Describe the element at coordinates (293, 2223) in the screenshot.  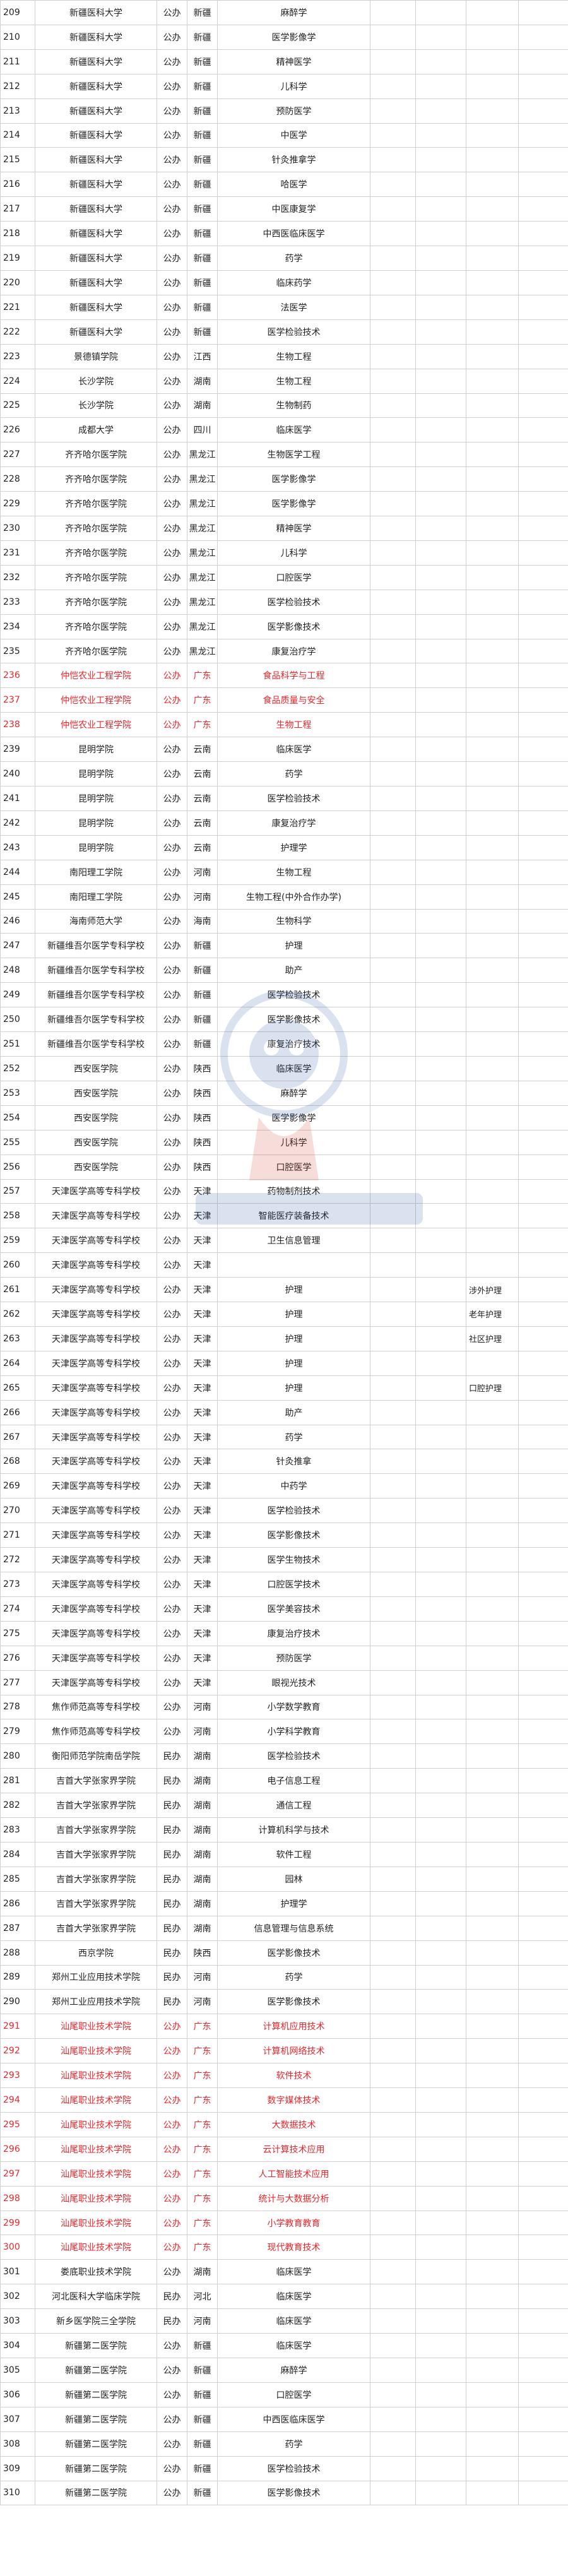
I see `major-cell: 小学教育教育` at that location.